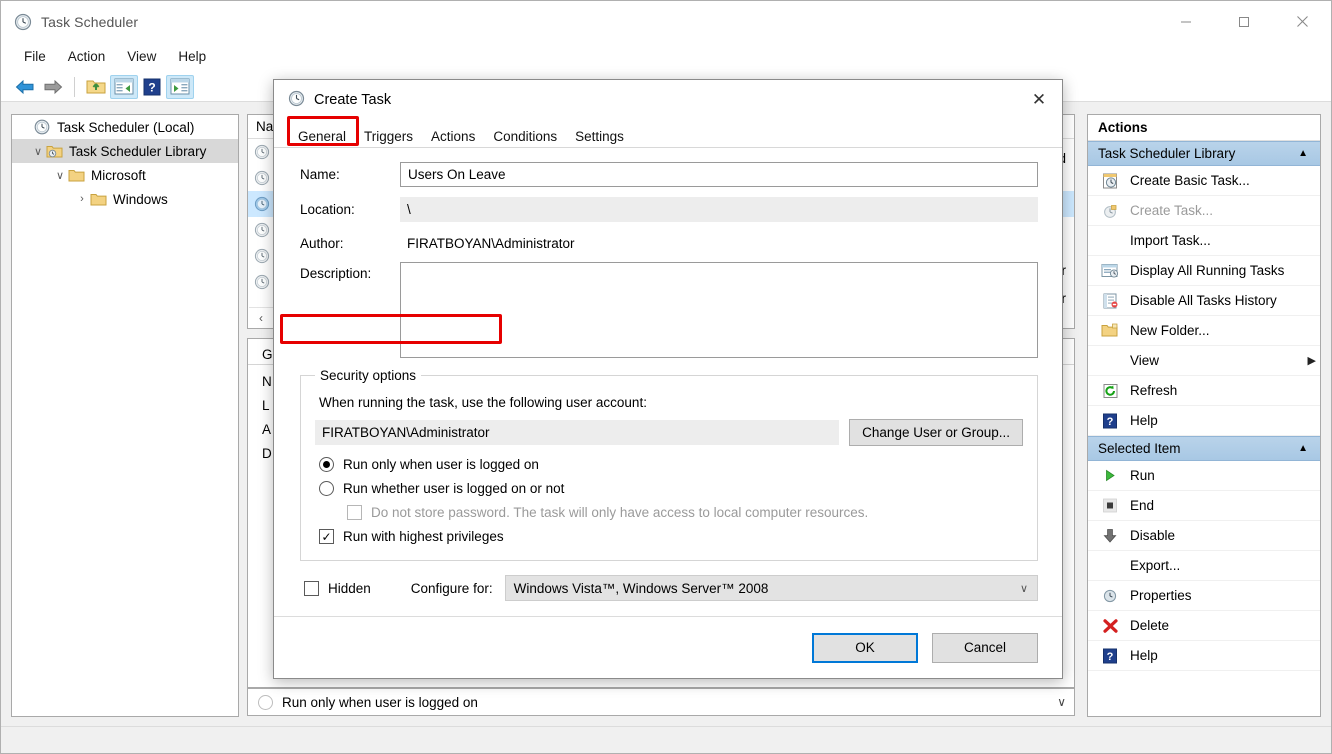  I want to click on checkbox-run-highest-privileges: ✓, so click(326, 536).